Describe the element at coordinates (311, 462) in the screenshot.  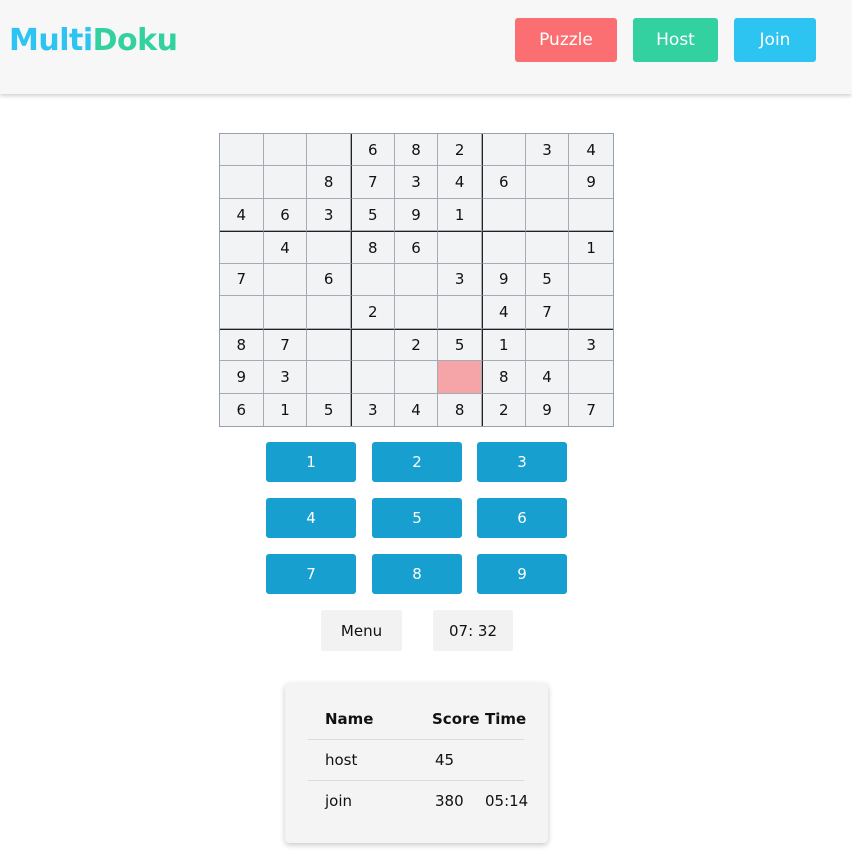
I see `number-1-button: 1` at that location.